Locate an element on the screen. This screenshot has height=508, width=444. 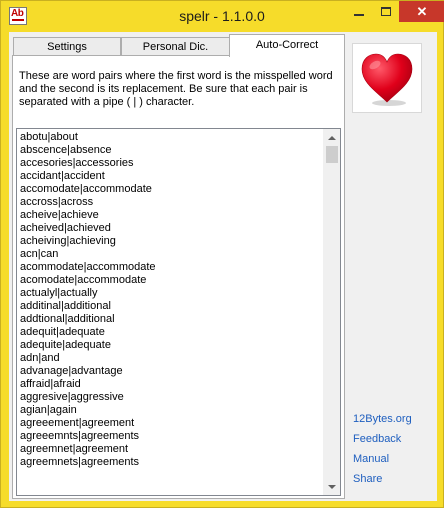
word-pair-entry: accross|across is located at coordinates (171, 202).